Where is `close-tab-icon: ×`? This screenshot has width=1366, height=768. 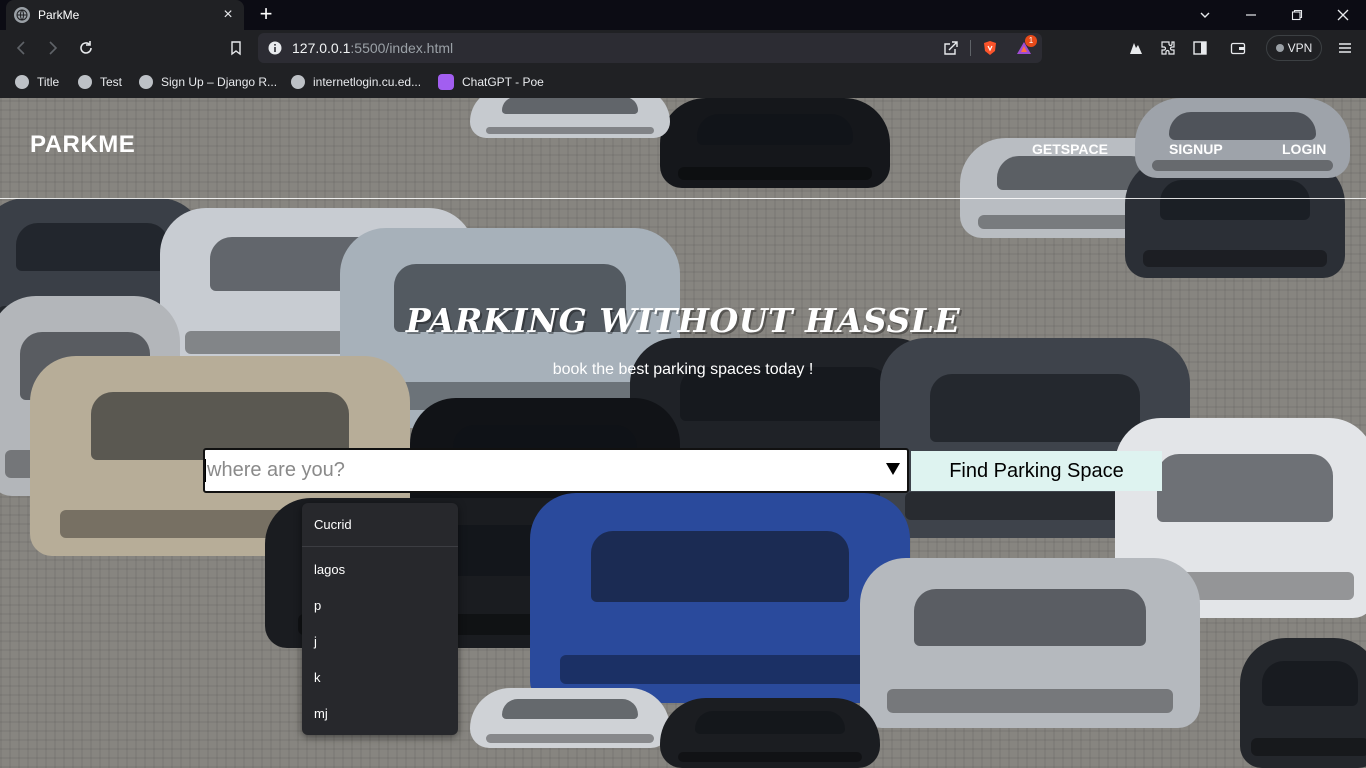 close-tab-icon: × is located at coordinates (228, 15).